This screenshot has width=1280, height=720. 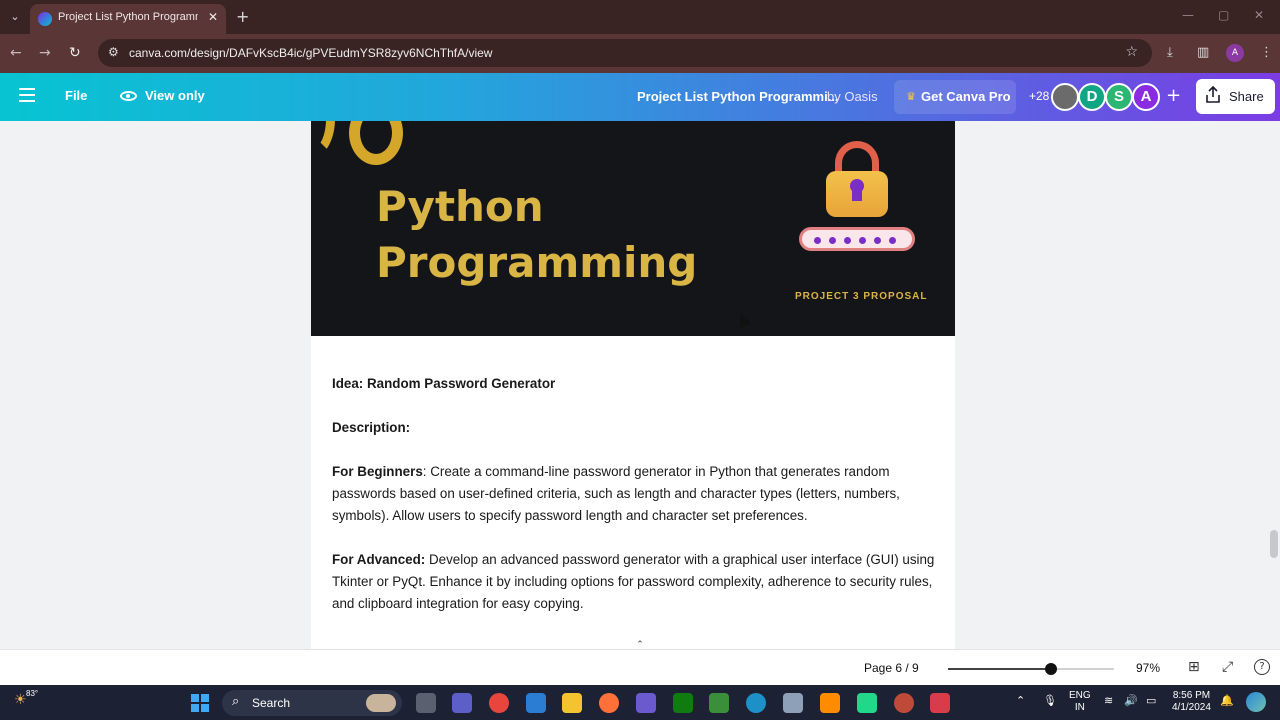 I want to click on download-icon: ⤓, so click(x=1170, y=52).